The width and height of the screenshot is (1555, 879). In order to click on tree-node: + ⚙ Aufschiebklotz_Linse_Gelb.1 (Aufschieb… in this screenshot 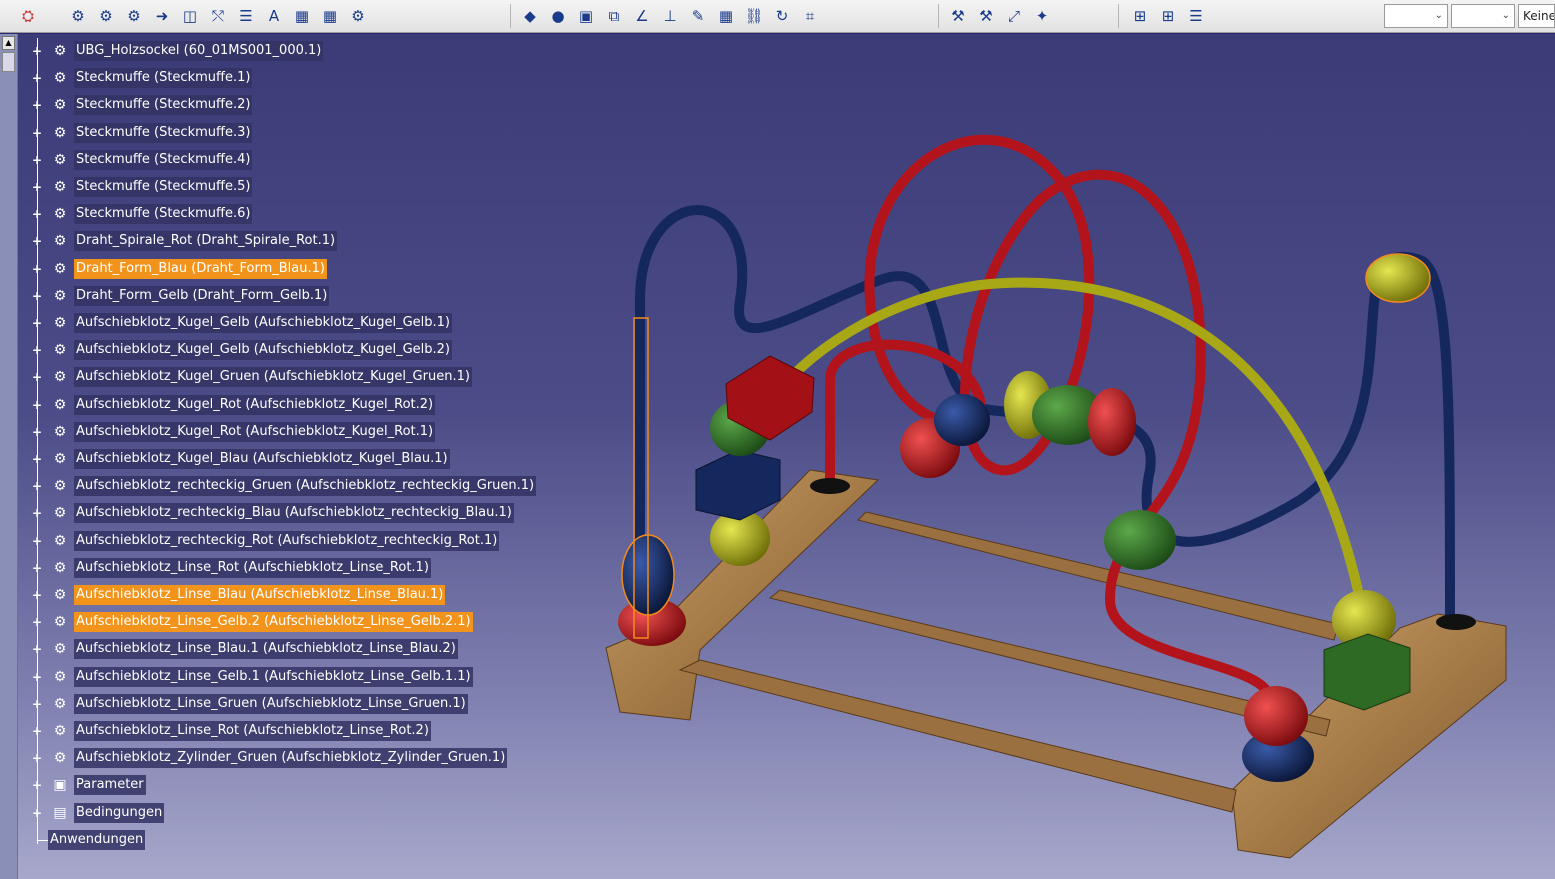, I will do `click(350, 676)`.